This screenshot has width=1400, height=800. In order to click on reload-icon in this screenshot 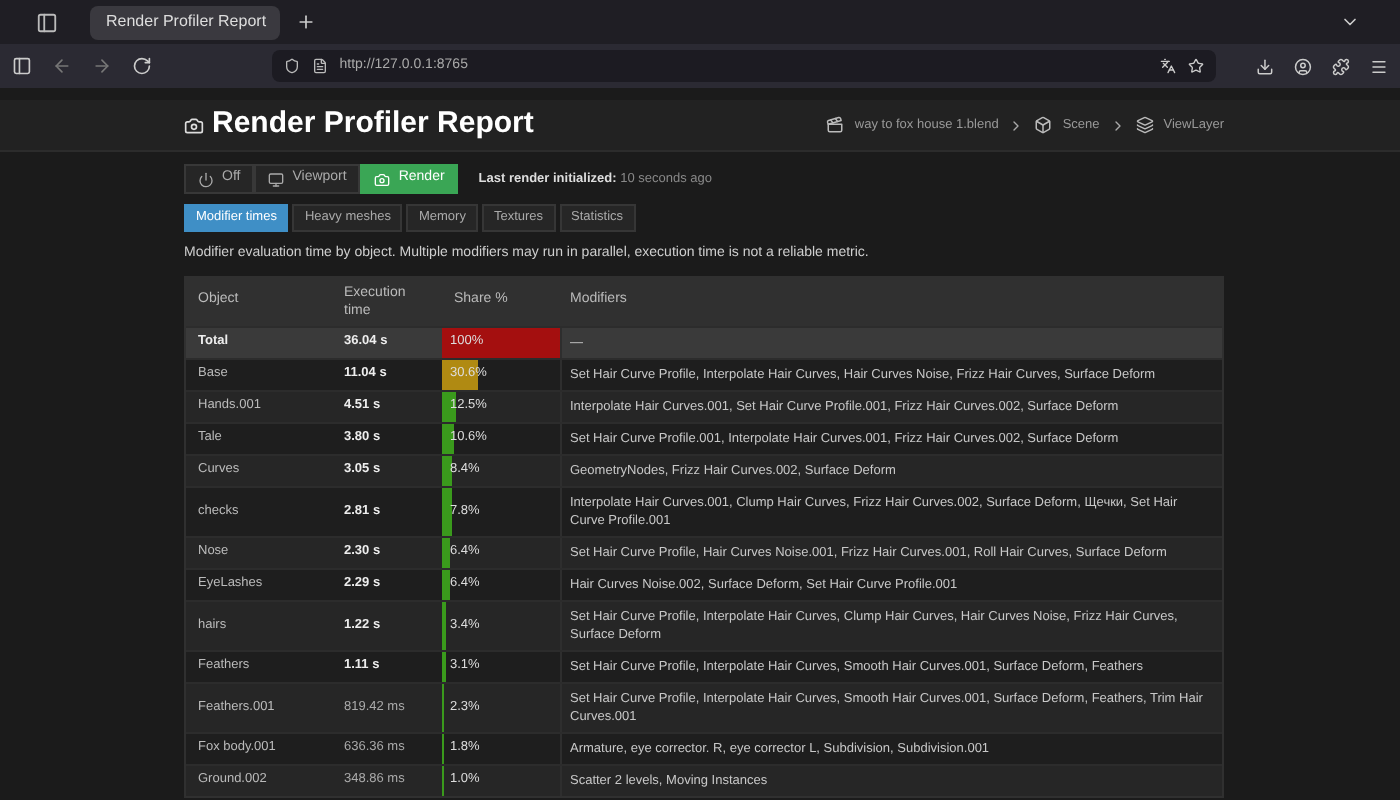, I will do `click(141, 66)`.